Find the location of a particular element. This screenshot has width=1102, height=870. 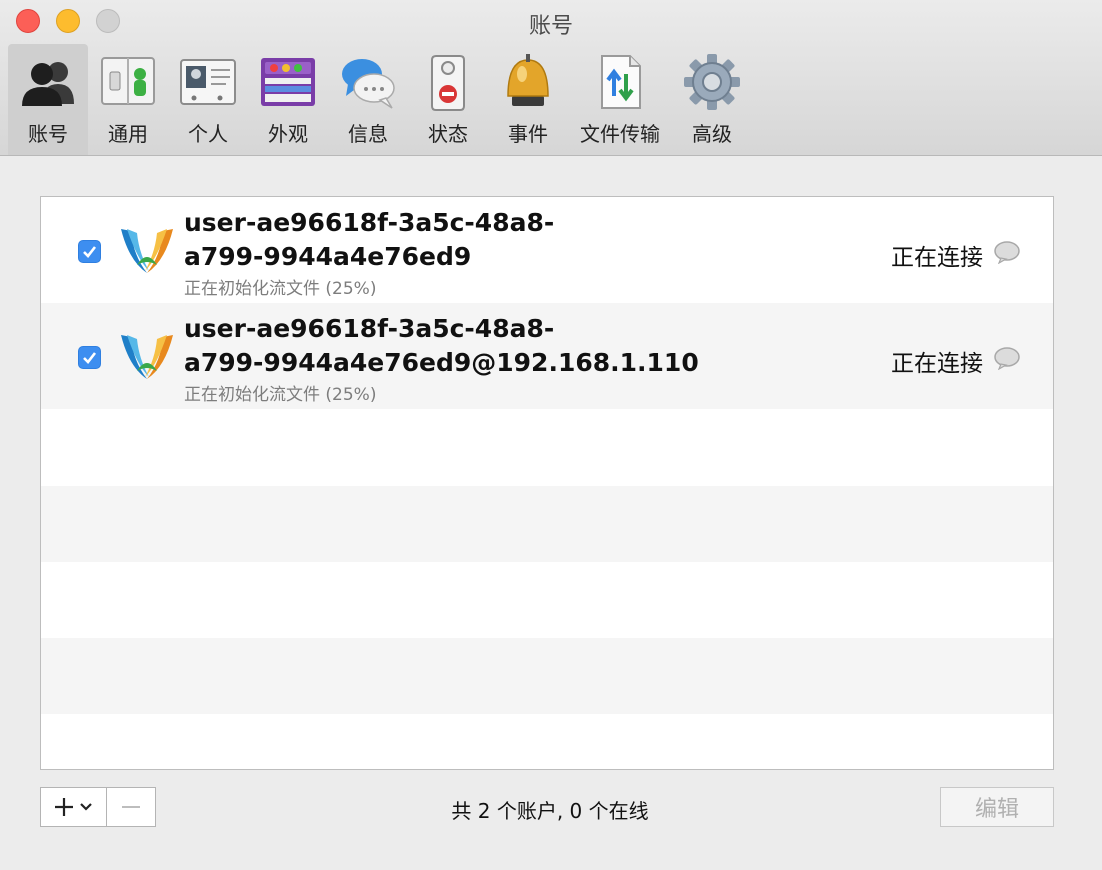

tab-personal: 个人 is located at coordinates (208, 99).